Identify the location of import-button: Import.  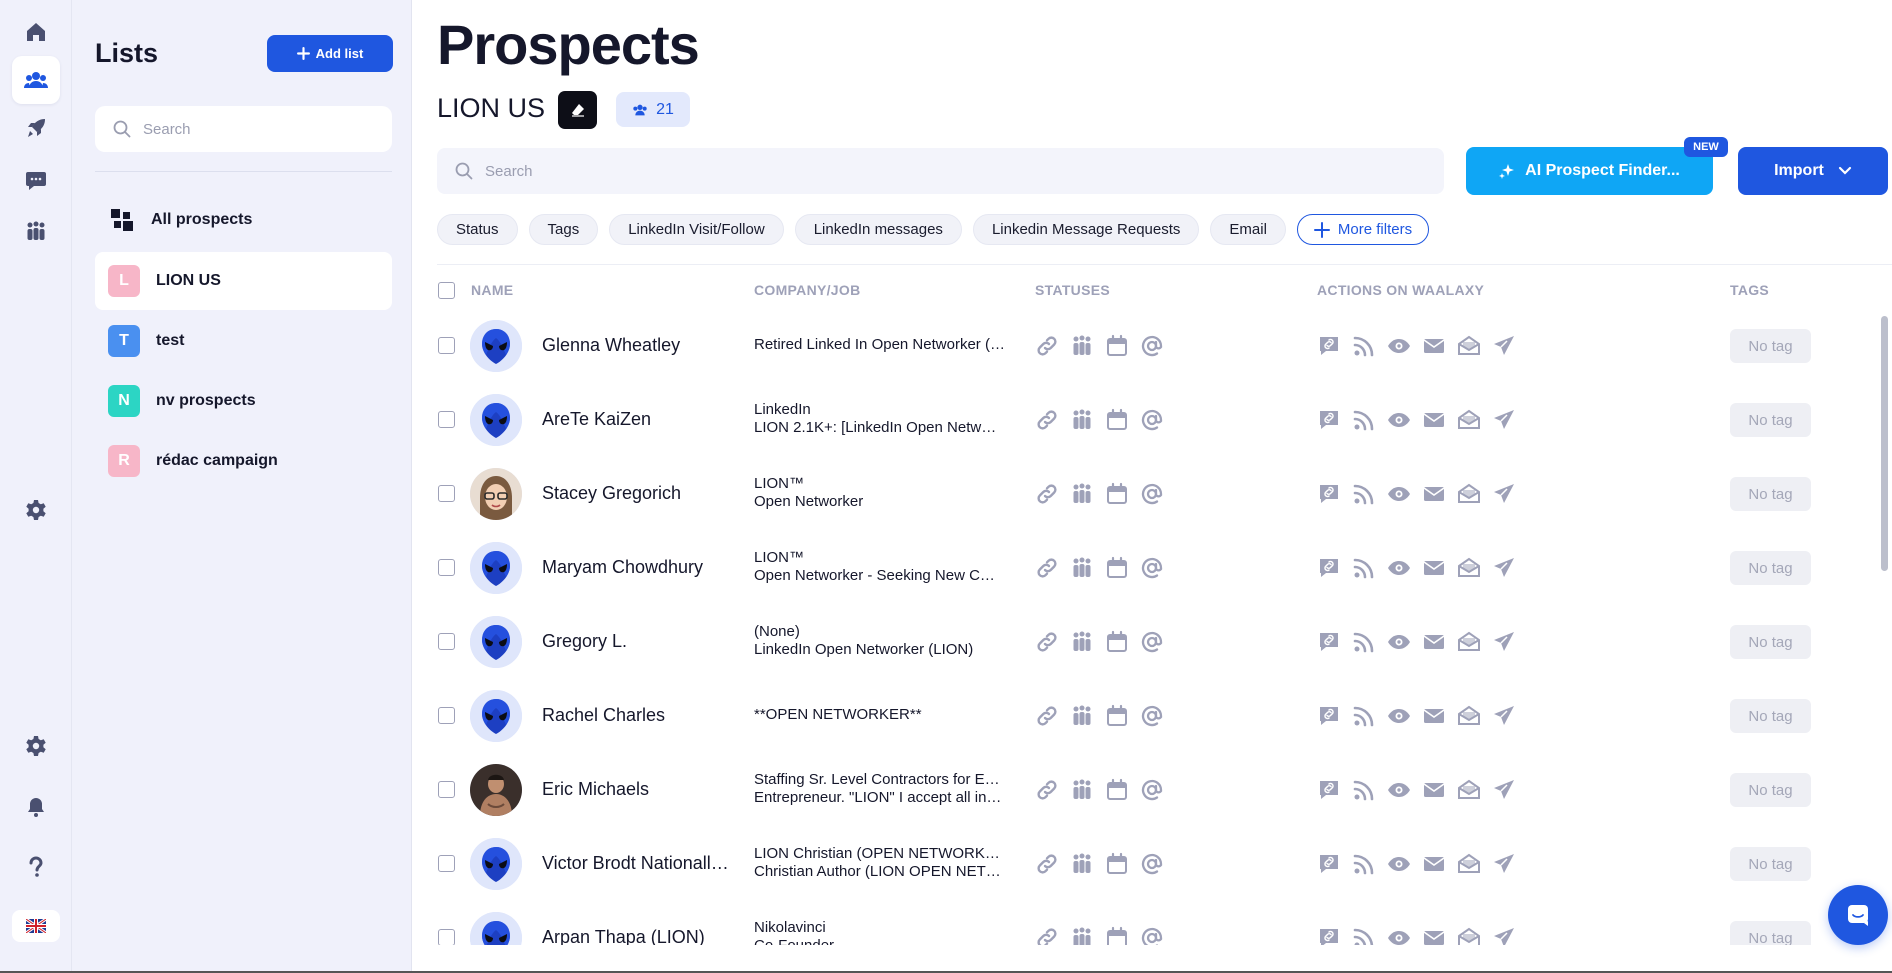
(1813, 171).